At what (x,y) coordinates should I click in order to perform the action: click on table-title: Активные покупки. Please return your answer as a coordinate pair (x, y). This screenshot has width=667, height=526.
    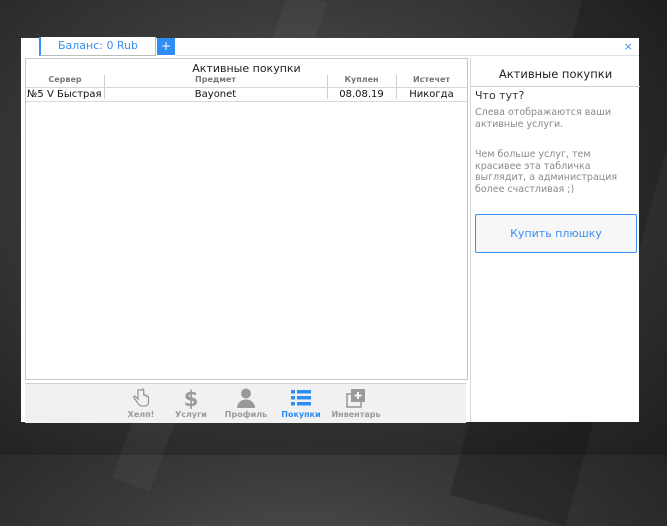
    Looking at the image, I should click on (246, 68).